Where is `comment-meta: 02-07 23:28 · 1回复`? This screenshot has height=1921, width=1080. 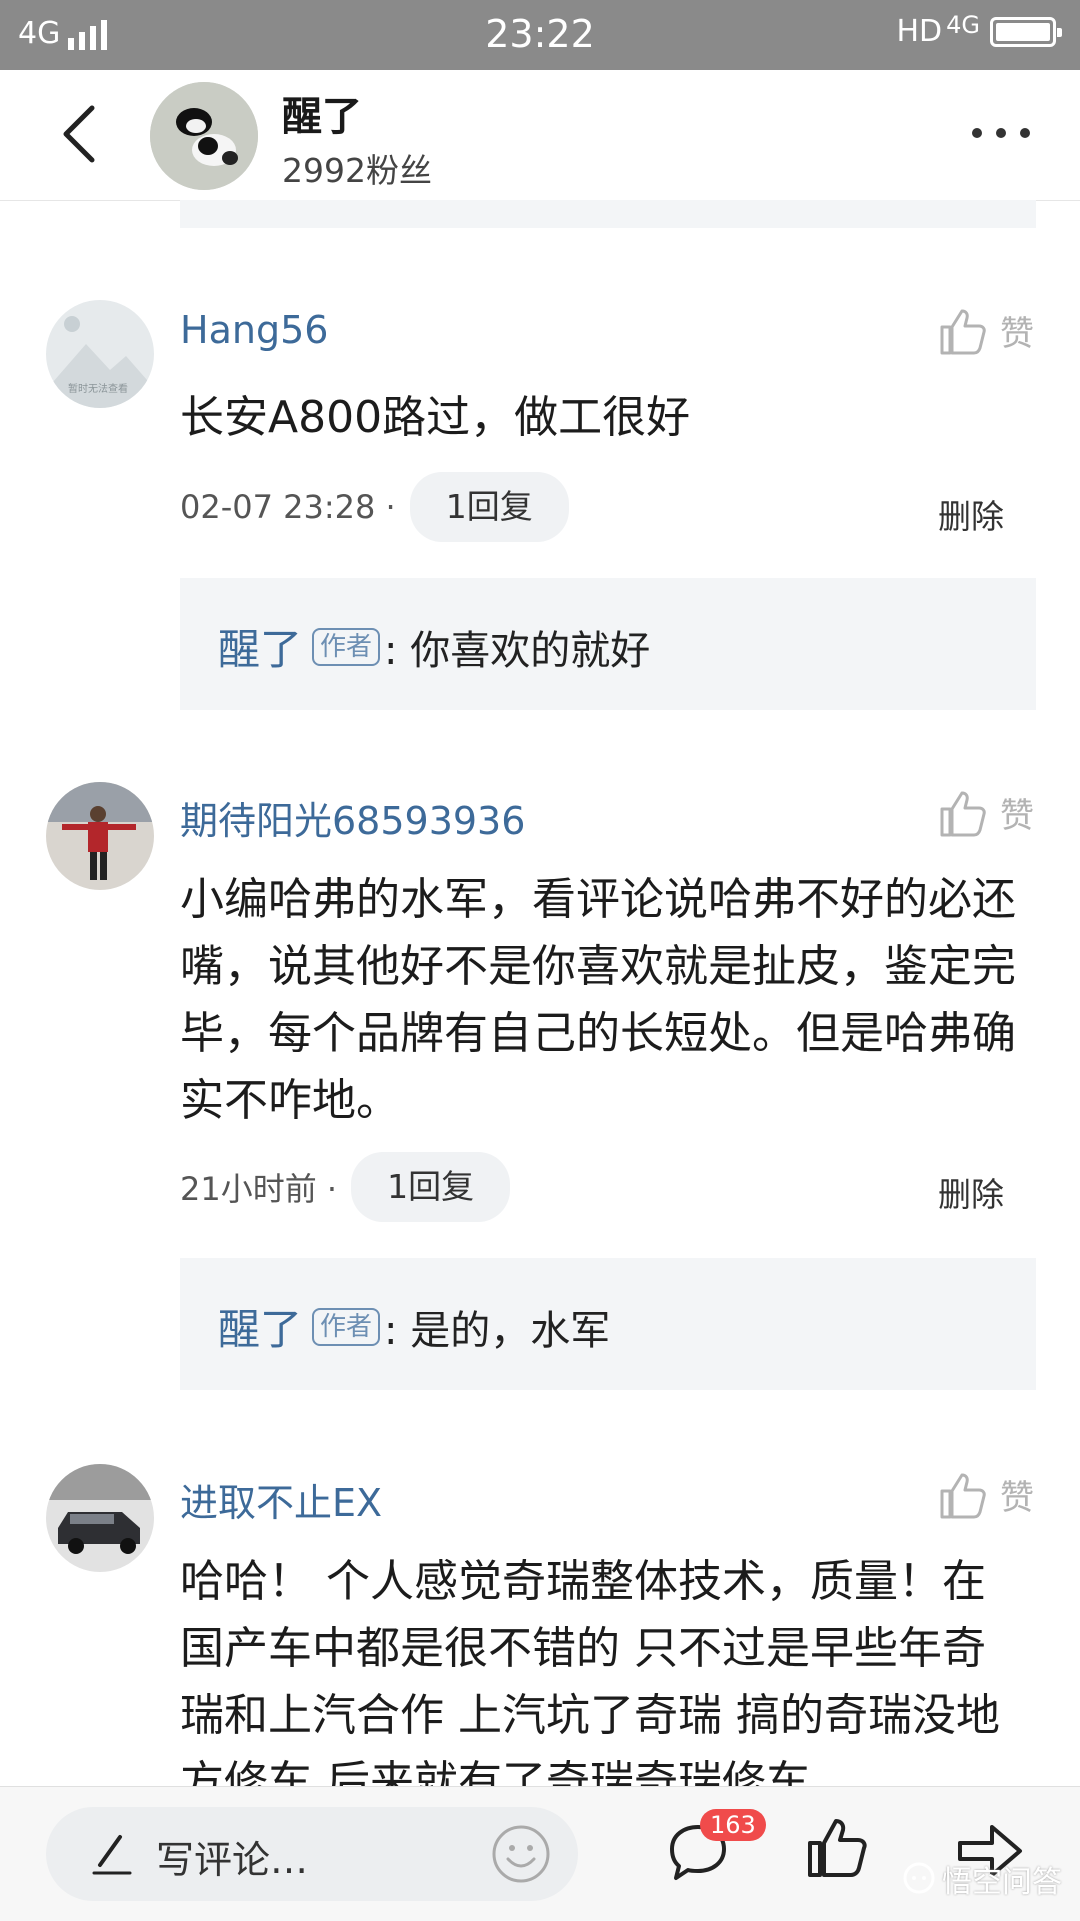
comment-meta: 02-07 23:28 · 1回复 is located at coordinates (374, 507).